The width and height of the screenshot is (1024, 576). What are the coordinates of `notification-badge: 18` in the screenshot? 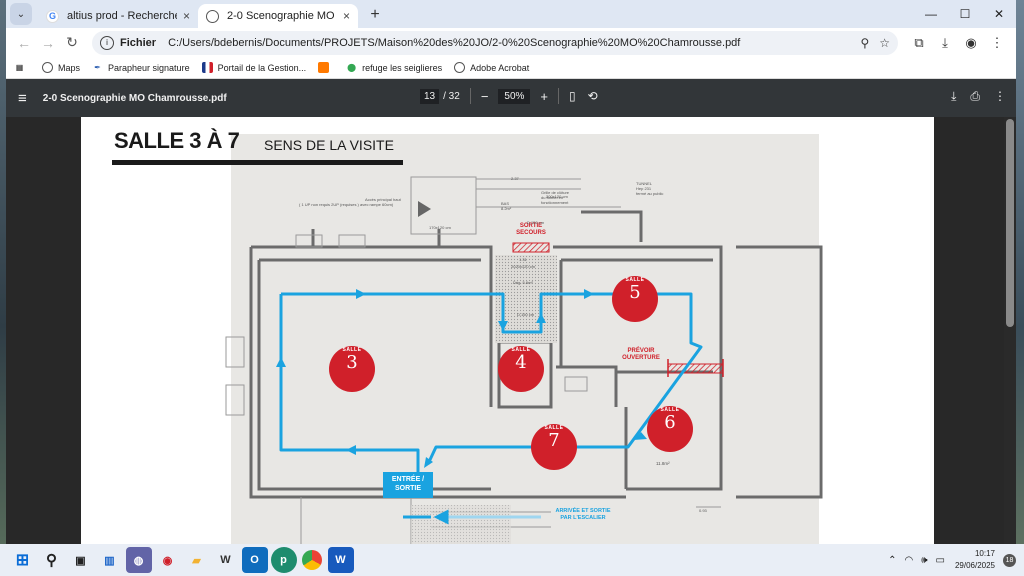 It's located at (1009, 560).